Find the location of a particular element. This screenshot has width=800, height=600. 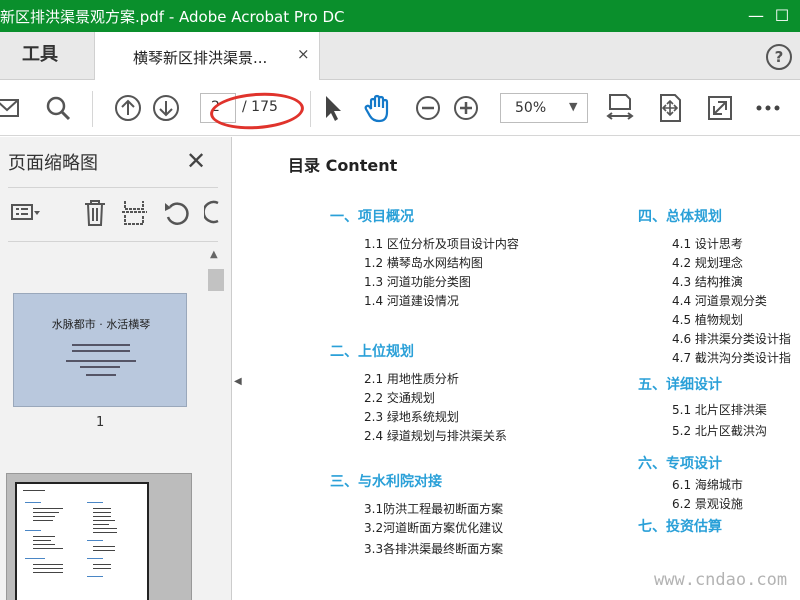

toc-item: 2.3 绿地系统规划 is located at coordinates (411, 417).